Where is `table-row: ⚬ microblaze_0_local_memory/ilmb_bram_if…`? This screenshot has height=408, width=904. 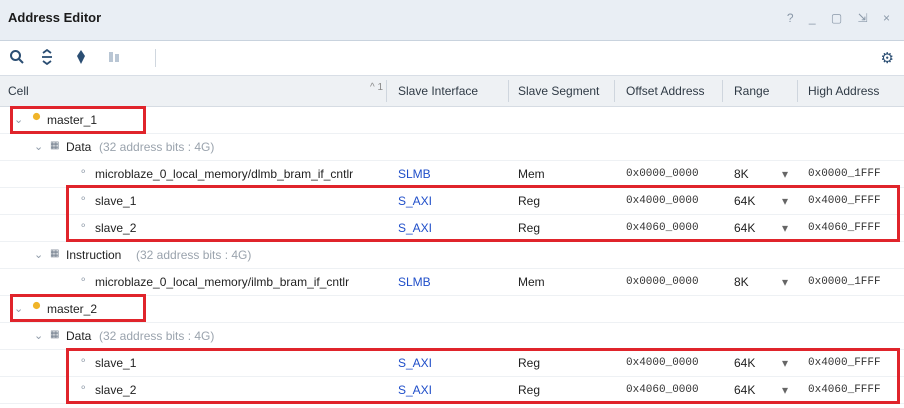 table-row: ⚬ microblaze_0_local_memory/ilmb_bram_if… is located at coordinates (452, 282).